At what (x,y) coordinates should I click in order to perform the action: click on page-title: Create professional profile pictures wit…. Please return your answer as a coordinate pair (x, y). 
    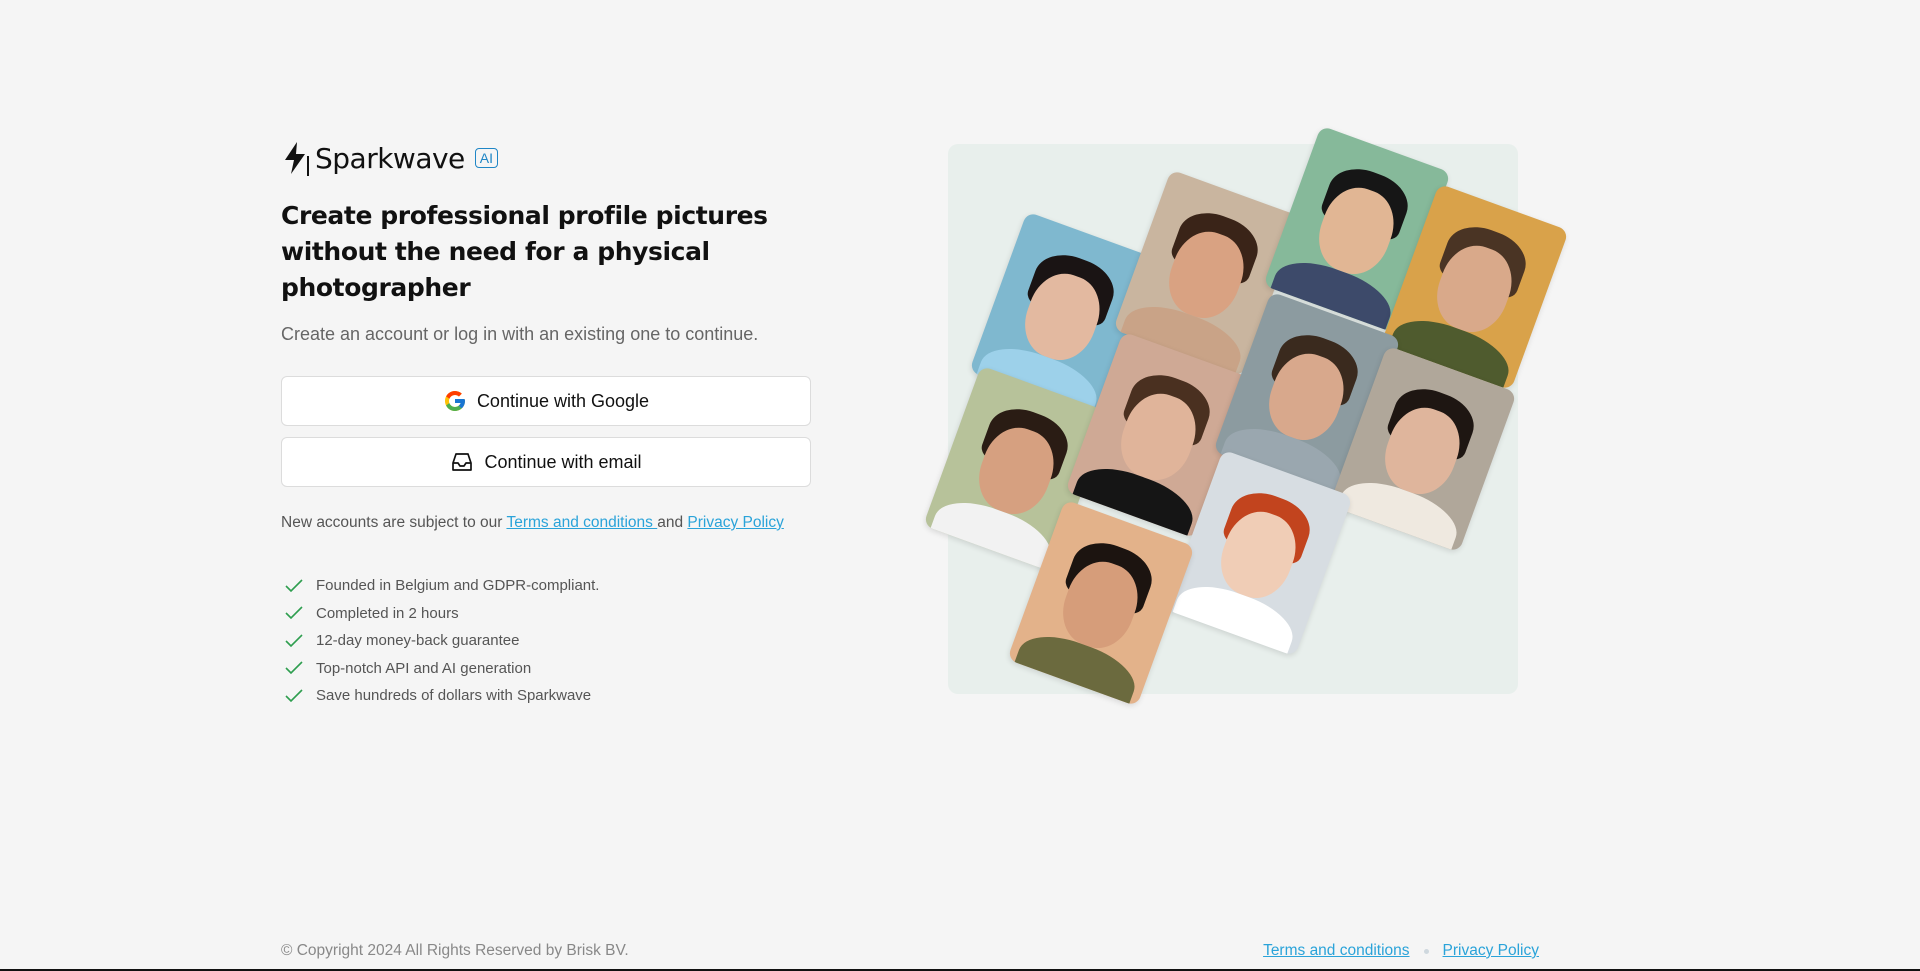
    Looking at the image, I should click on (524, 251).